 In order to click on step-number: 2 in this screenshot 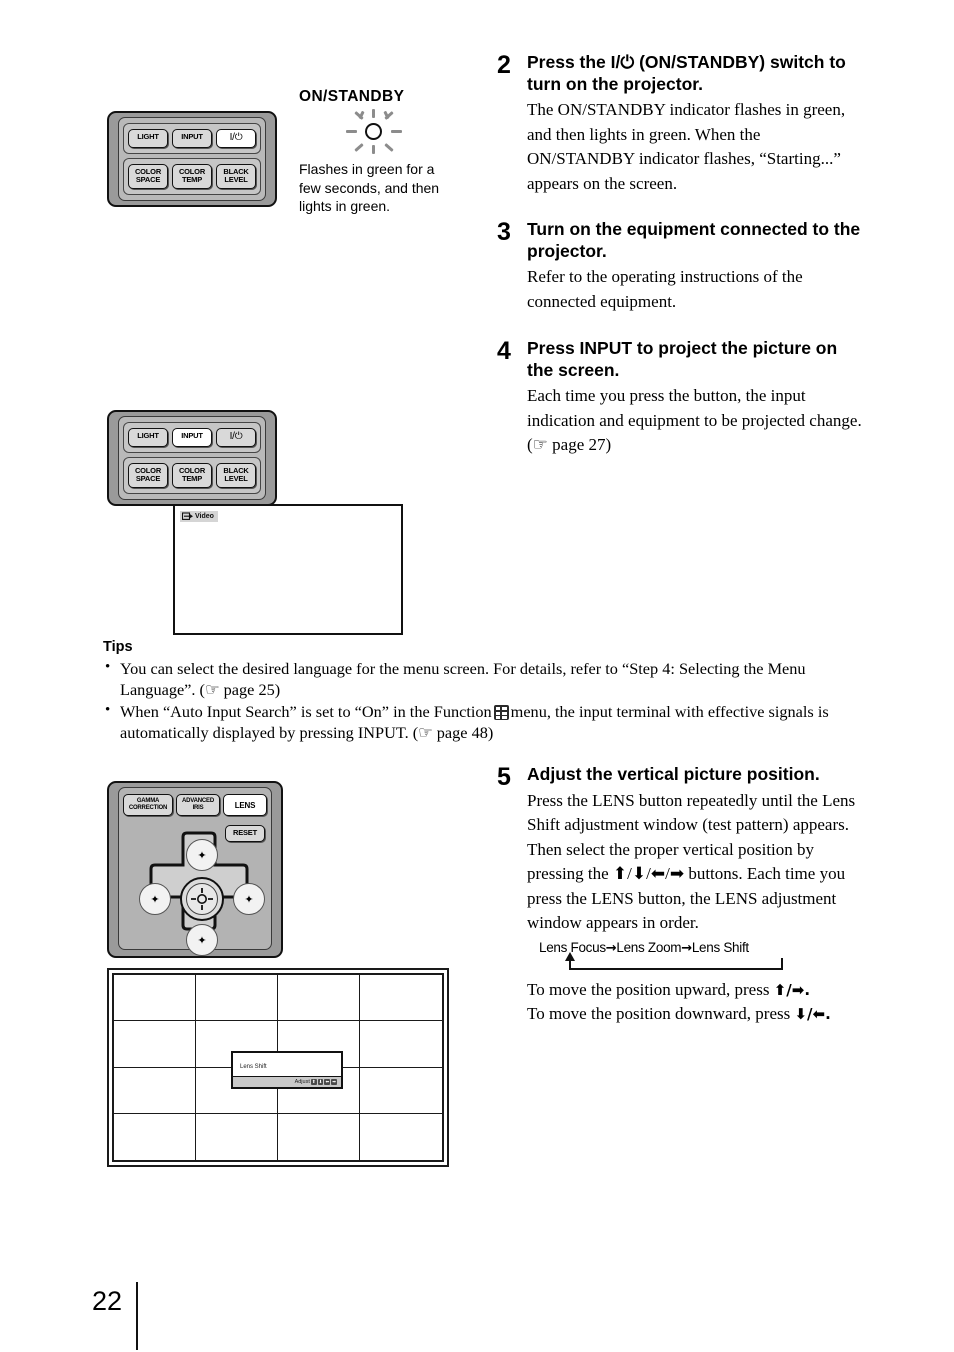, I will do `click(504, 65)`.